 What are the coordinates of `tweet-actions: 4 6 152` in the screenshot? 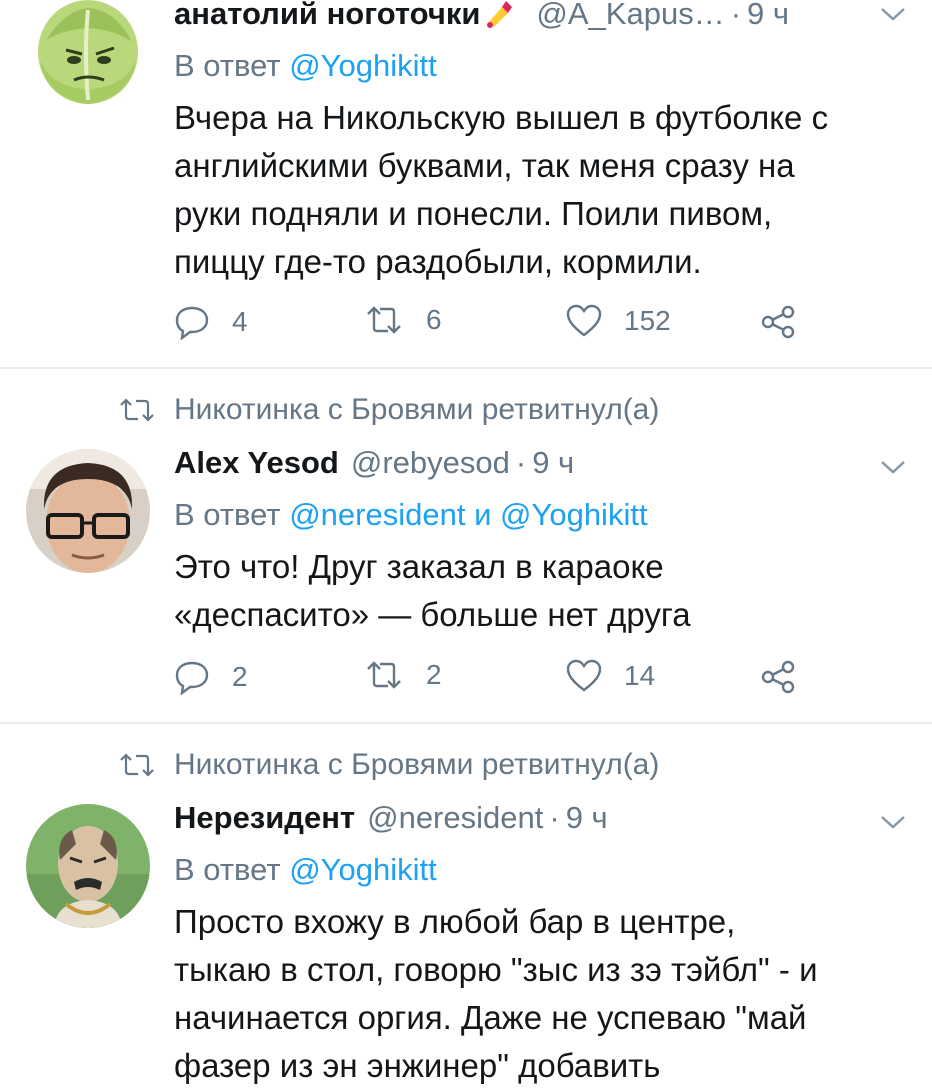 It's located at (494, 324).